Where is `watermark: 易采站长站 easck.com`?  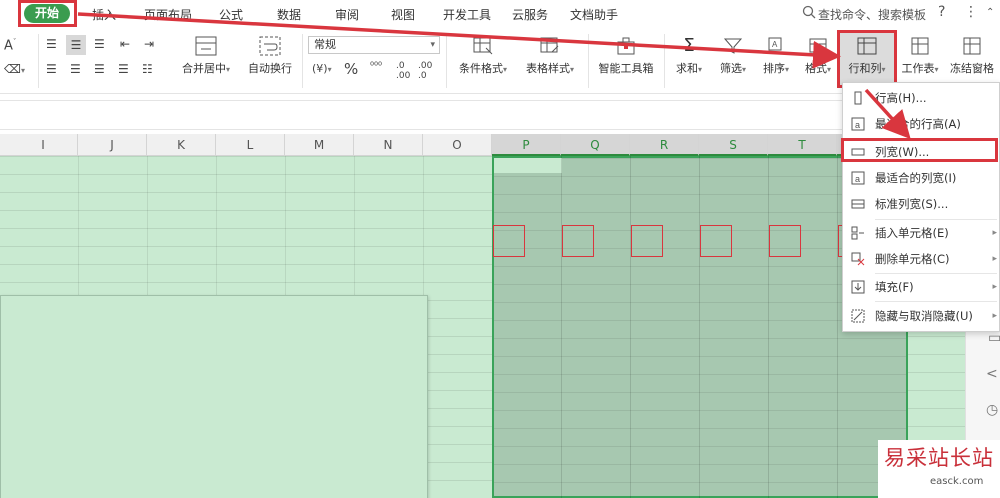 watermark: 易采站长站 easck.com is located at coordinates (939, 469).